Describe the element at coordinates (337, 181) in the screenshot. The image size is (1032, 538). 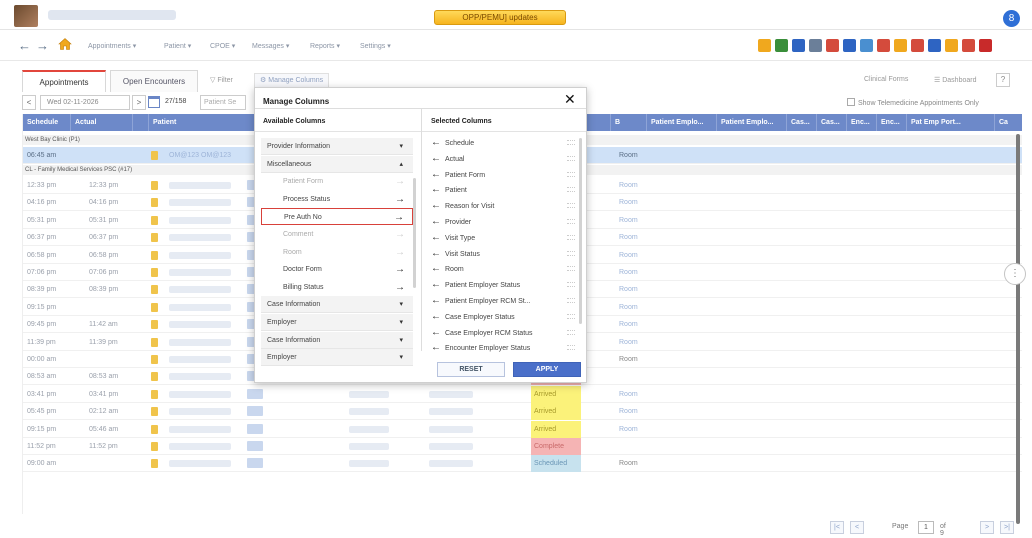
I see `available-column-patient-form: Patient Form →` at that location.